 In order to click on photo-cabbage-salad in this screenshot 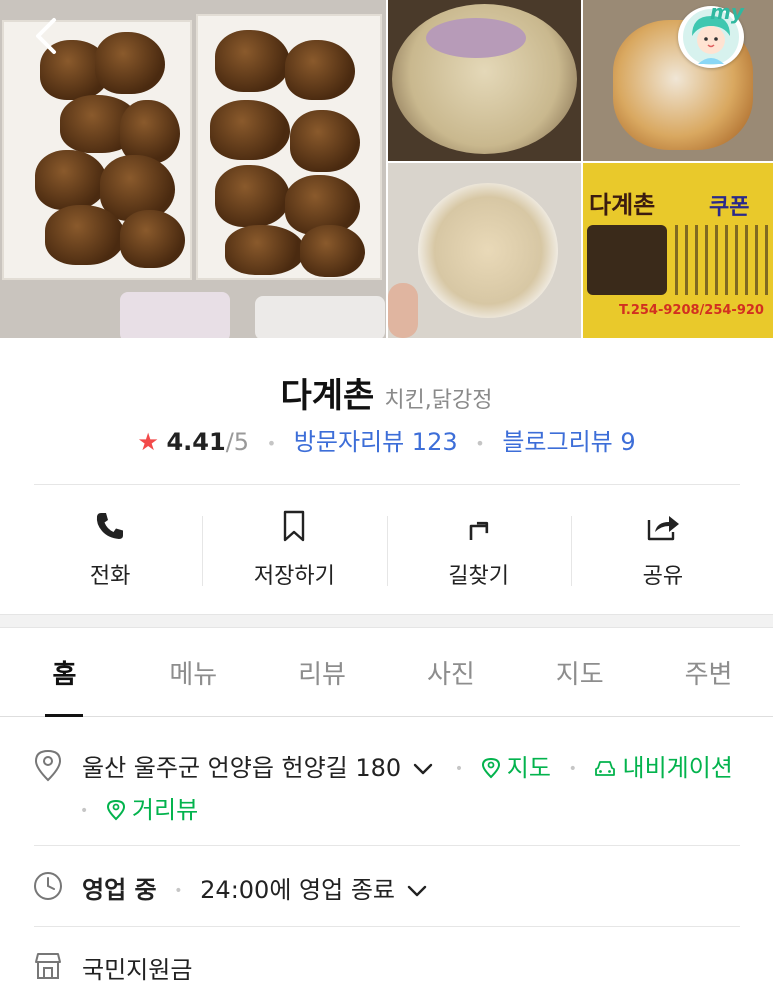, I will do `click(484, 80)`.